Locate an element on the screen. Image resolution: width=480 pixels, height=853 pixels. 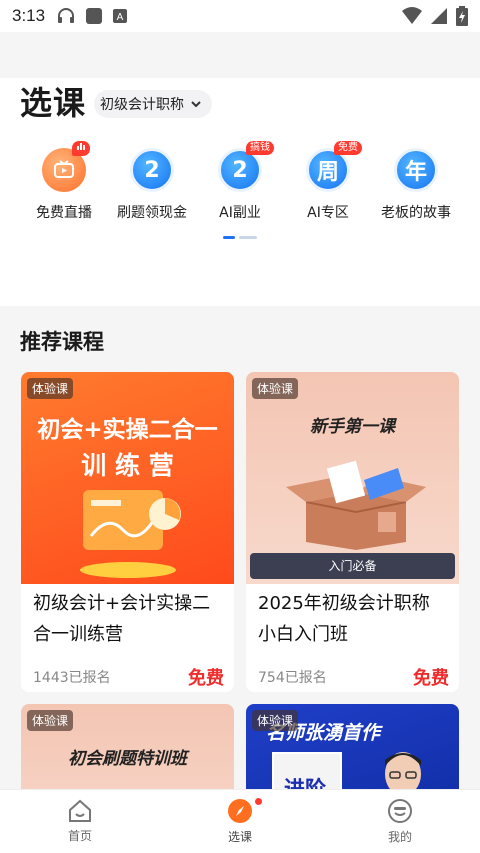
notification-dot is located at coordinates (258, 801).